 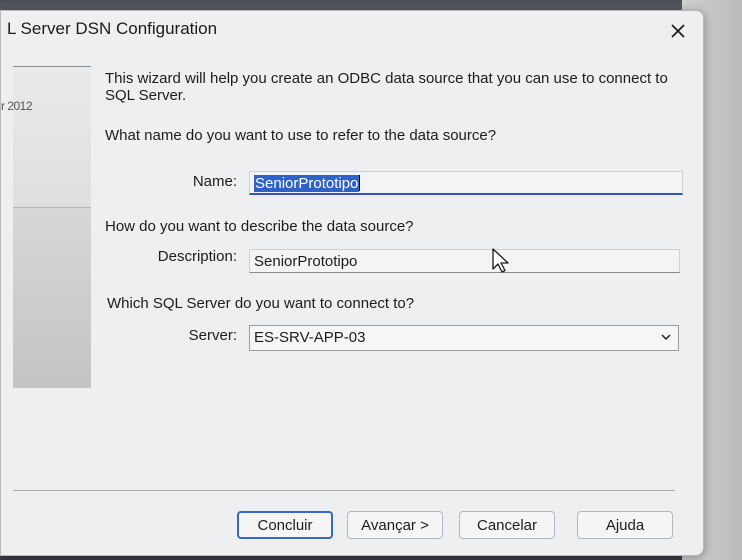 What do you see at coordinates (464, 338) in the screenshot?
I see `server-select: ES-SRV-APP-03` at bounding box center [464, 338].